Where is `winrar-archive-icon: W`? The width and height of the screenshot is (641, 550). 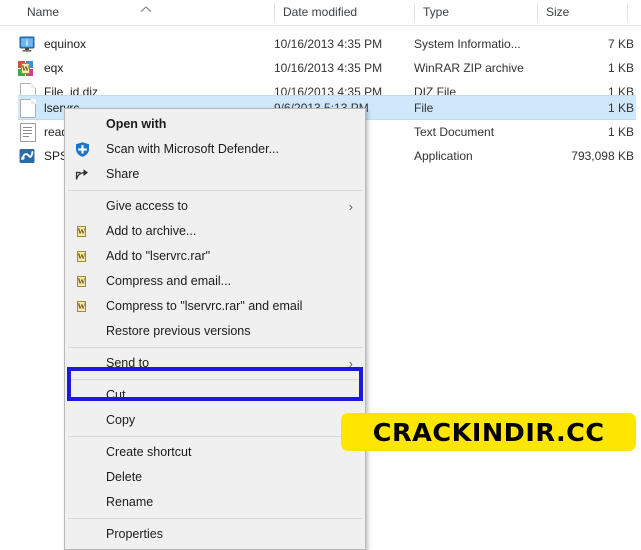 winrar-archive-icon: W is located at coordinates (27, 68).